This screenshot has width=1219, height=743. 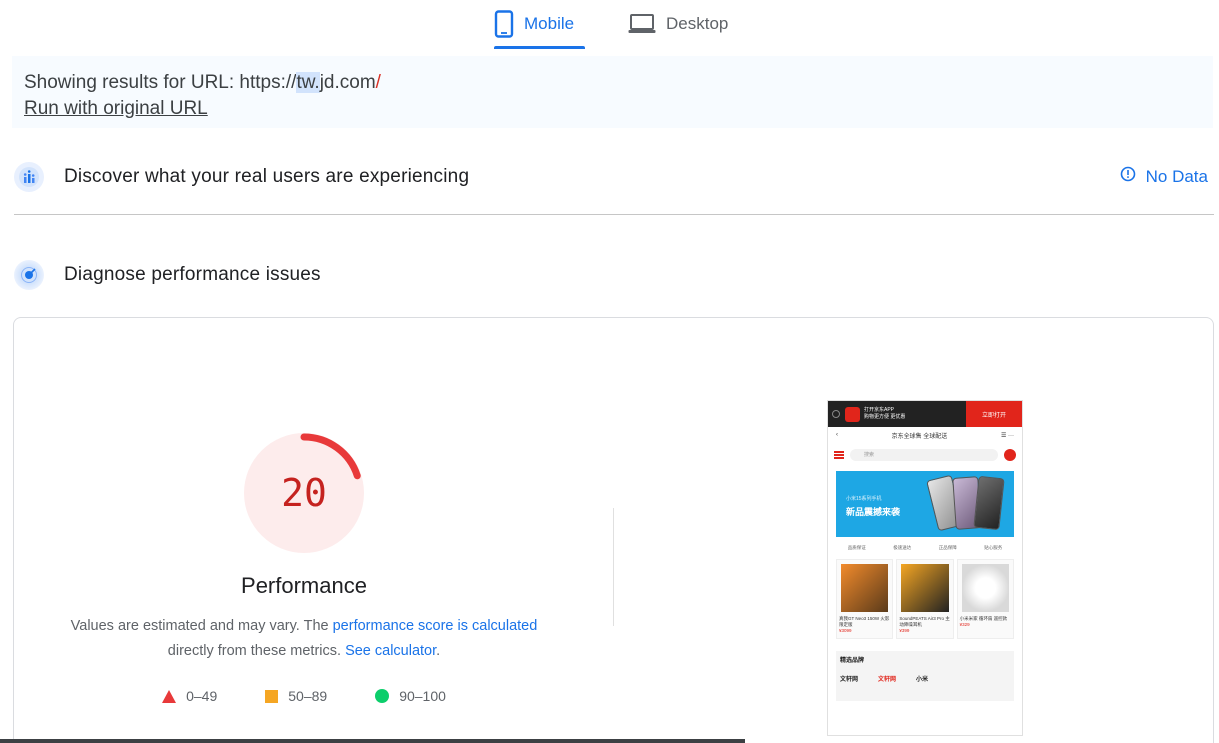 What do you see at coordinates (845, 630) in the screenshot?
I see `thumb-product-price: ¥3099` at bounding box center [845, 630].